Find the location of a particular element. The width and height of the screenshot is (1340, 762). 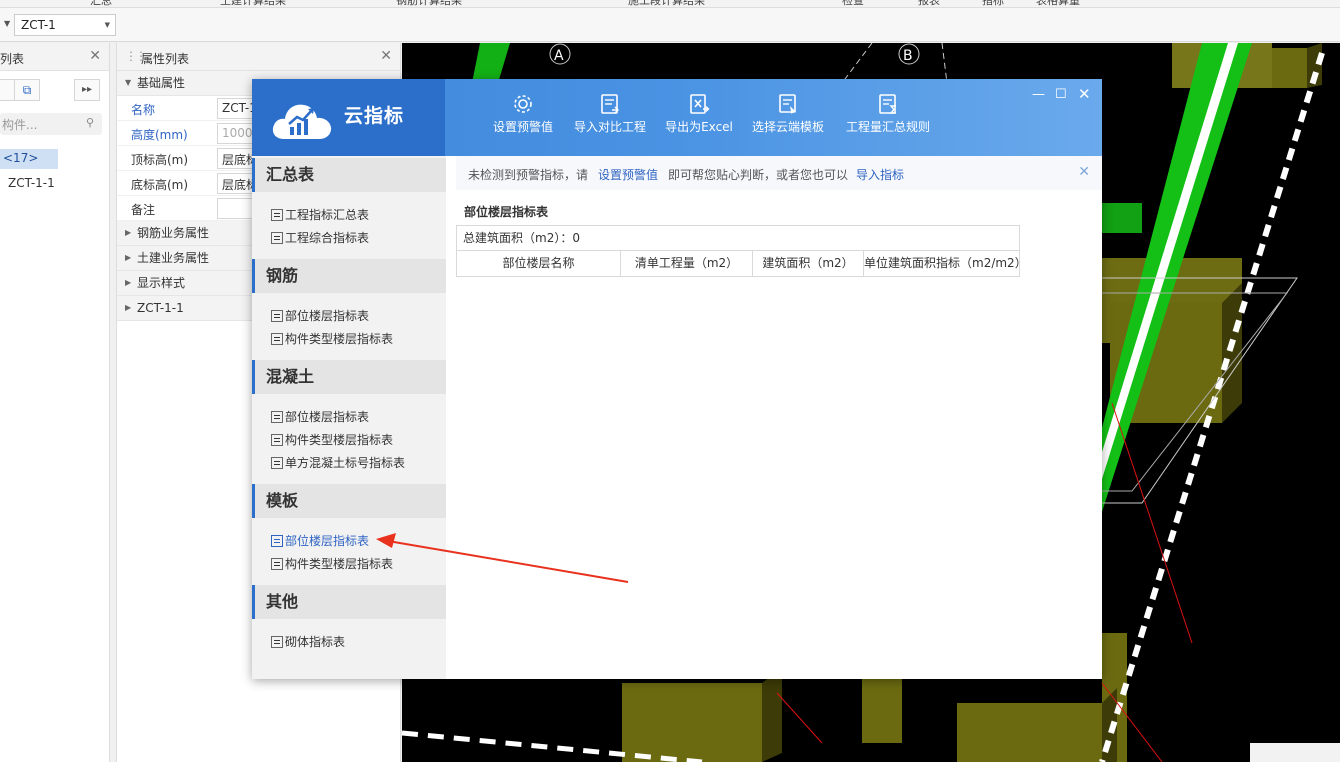

annotation-arrow-overlay is located at coordinates (502, 558).